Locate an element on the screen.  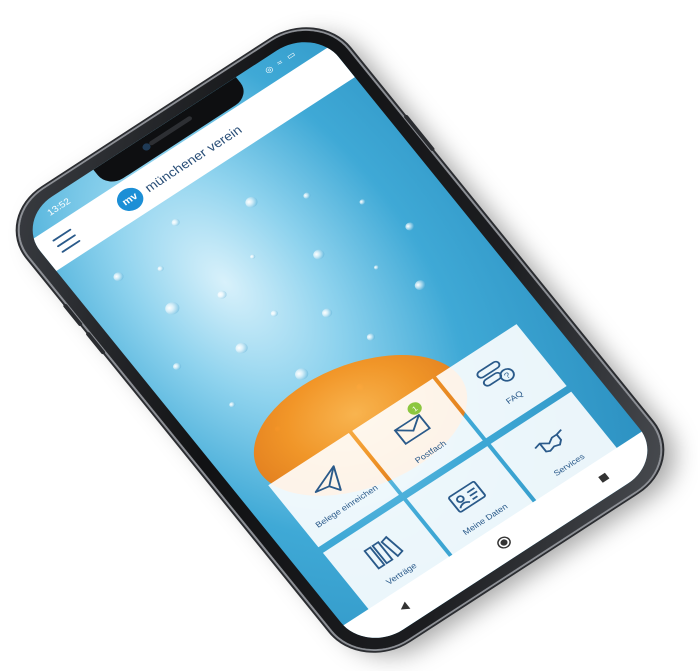
home-icon is located at coordinates (504, 543).